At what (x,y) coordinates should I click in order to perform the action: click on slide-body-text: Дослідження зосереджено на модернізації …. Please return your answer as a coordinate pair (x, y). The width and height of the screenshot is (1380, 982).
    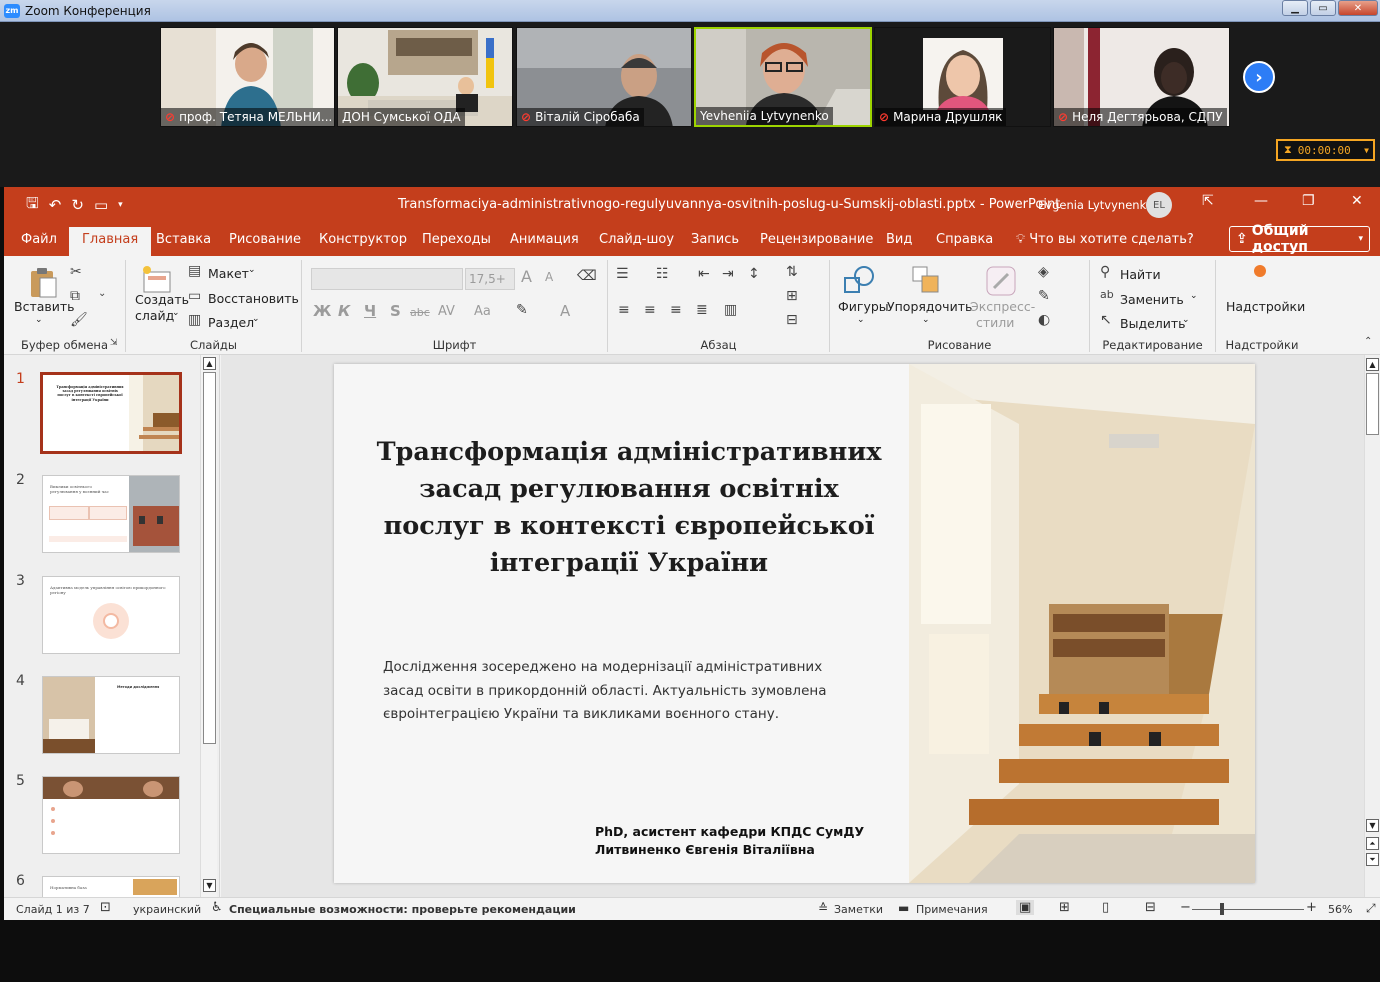
    Looking at the image, I should click on (623, 691).